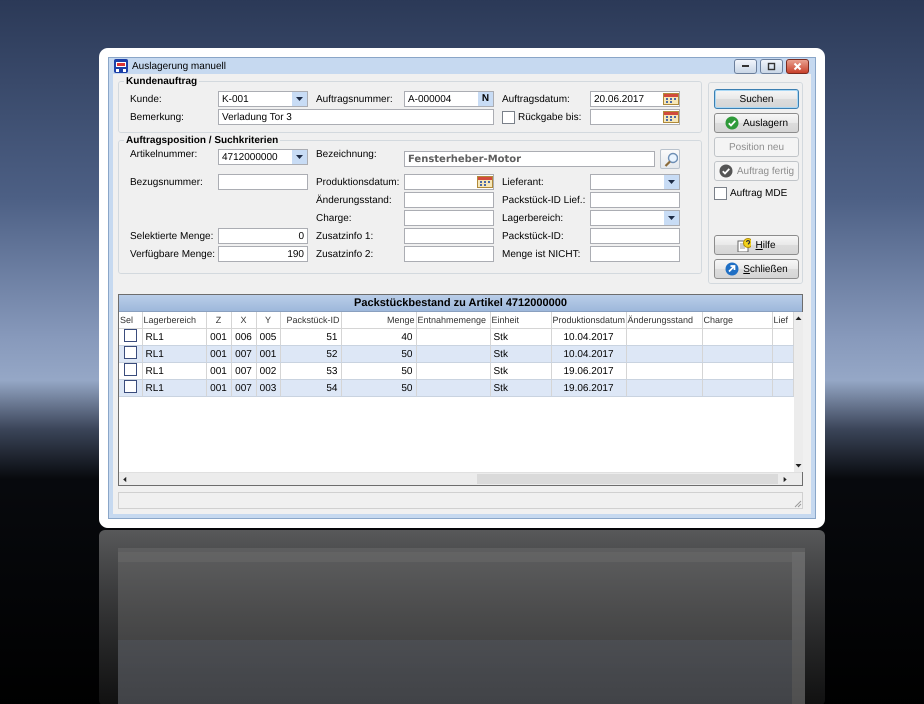 The image size is (924, 704). Describe the element at coordinates (310, 388) in the screenshot. I see `table-cell: 54` at that location.